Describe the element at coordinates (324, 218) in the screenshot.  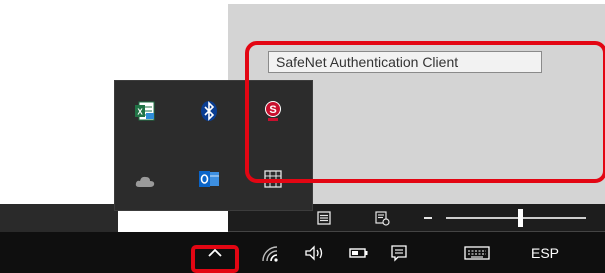
I see `list-icon` at that location.